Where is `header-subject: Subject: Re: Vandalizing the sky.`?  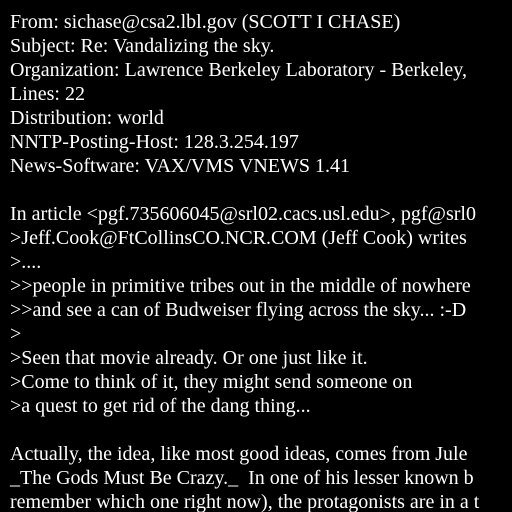 header-subject: Subject: Re: Vandalizing the sky. is located at coordinates (142, 46).